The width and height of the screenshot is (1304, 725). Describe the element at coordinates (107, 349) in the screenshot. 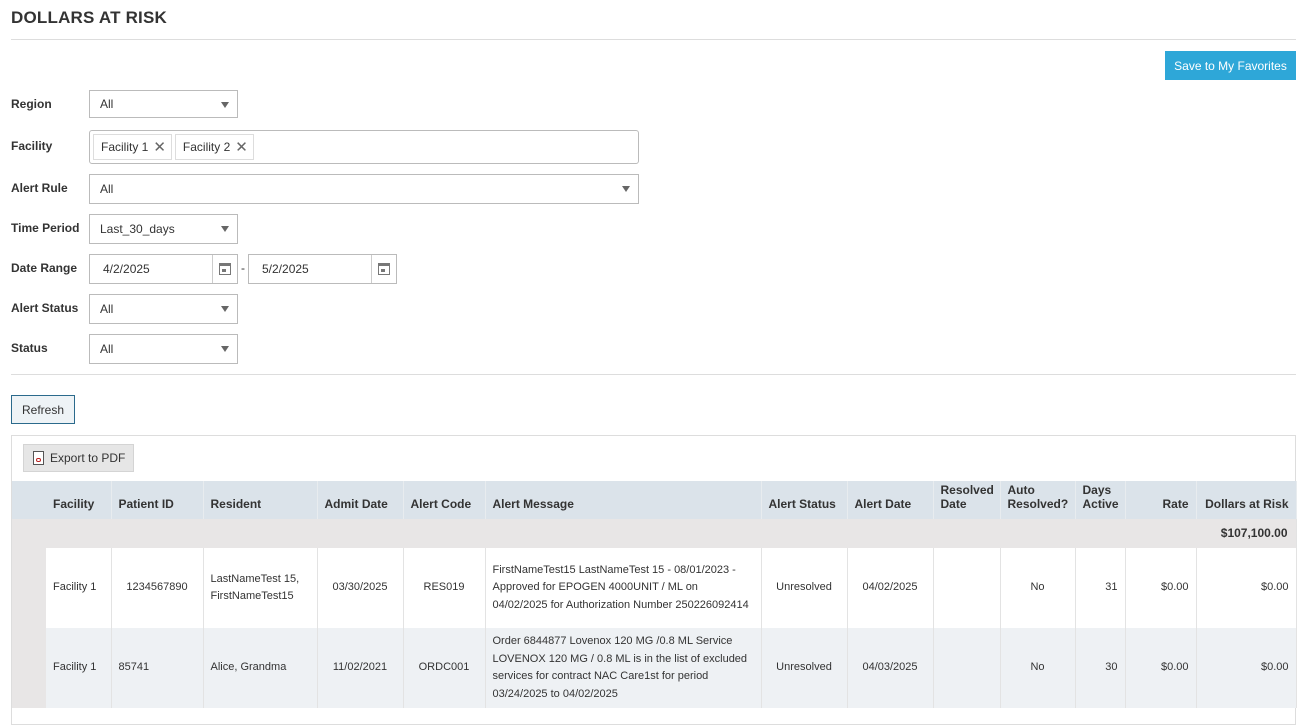

I see `status-value: All` at that location.